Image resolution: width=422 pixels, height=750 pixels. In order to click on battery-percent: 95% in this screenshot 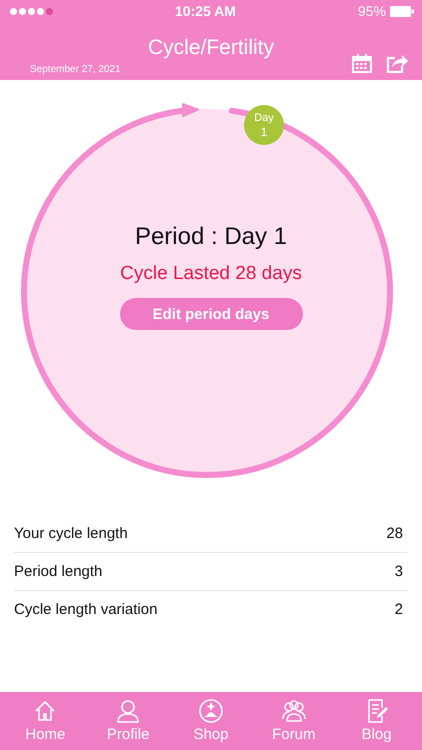, I will do `click(372, 11)`.